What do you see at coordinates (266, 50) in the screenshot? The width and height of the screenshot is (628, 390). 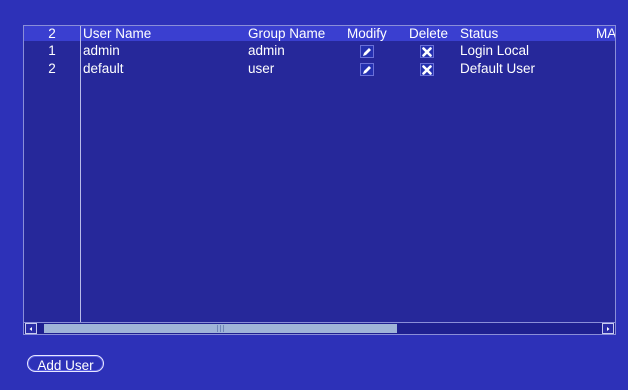 I see `row-group-name: admin` at bounding box center [266, 50].